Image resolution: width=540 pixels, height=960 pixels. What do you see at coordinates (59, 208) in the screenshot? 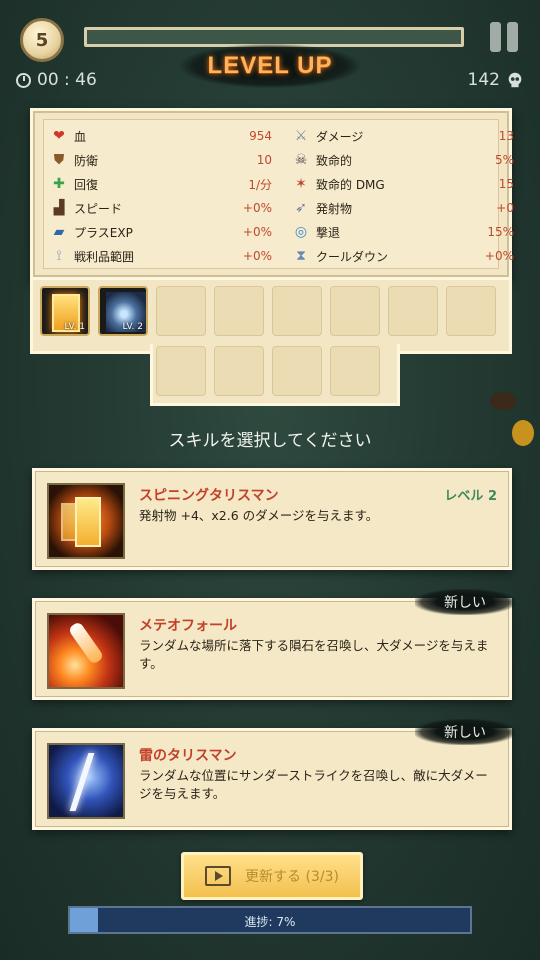
I see `boot-icon: ▟` at bounding box center [59, 208].